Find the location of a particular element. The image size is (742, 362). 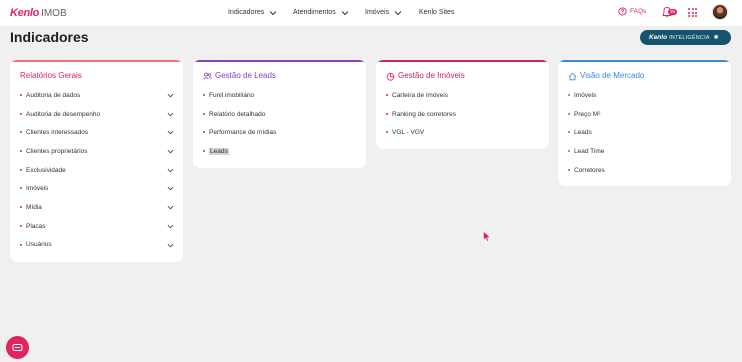

list-item: Lead Time is located at coordinates (644, 151).